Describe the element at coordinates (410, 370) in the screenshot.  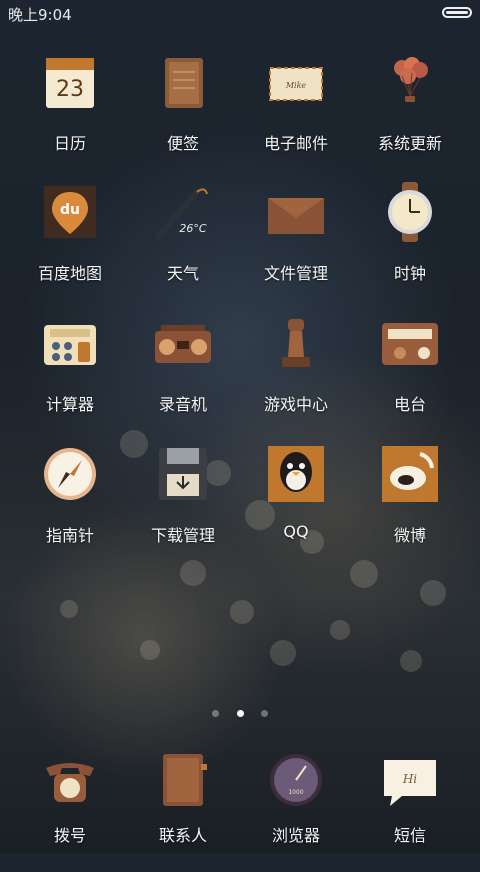
I see `app-radio: 电台` at that location.